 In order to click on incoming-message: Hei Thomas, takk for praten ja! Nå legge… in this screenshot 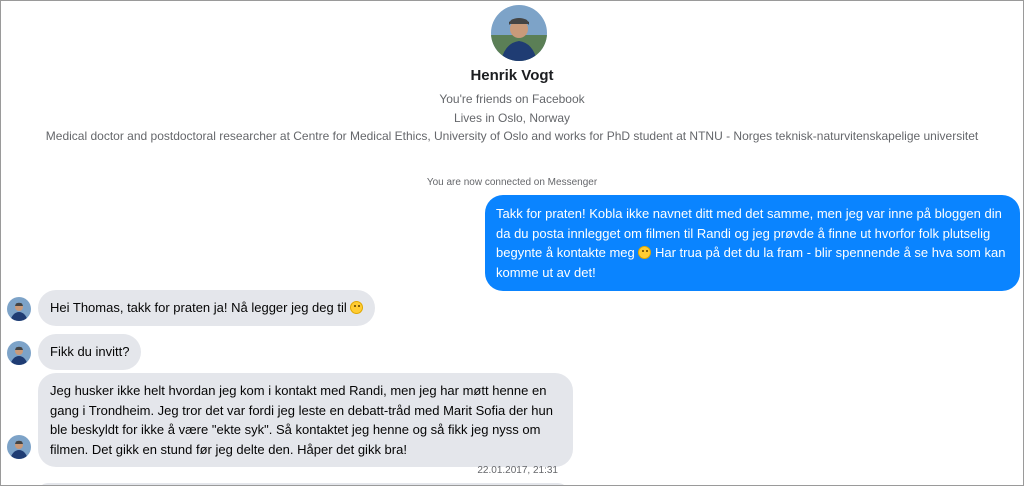, I will do `click(207, 308)`.